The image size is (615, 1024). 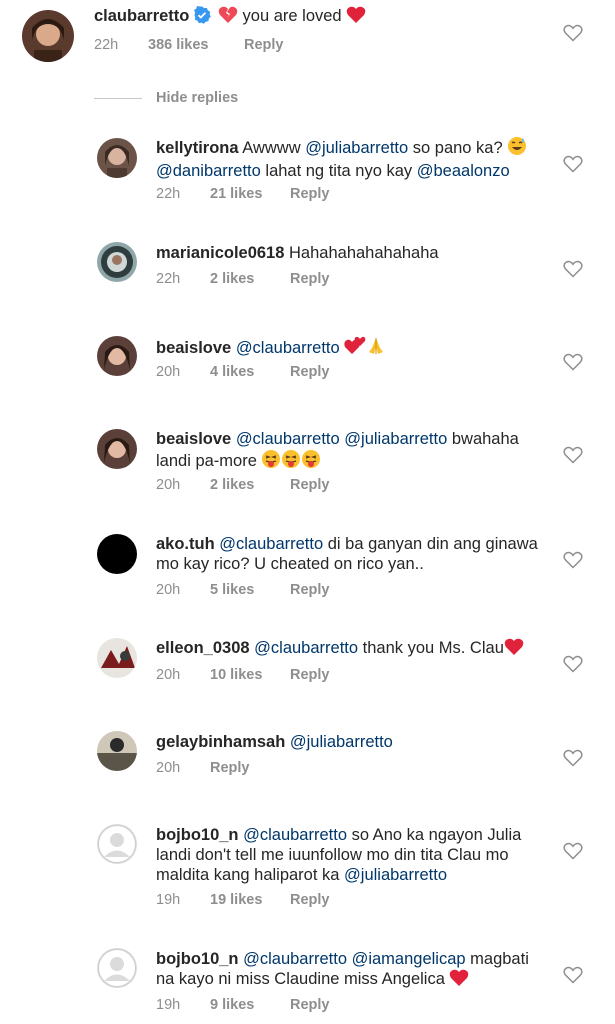 I want to click on reply-username: kellytirona, so click(x=197, y=148).